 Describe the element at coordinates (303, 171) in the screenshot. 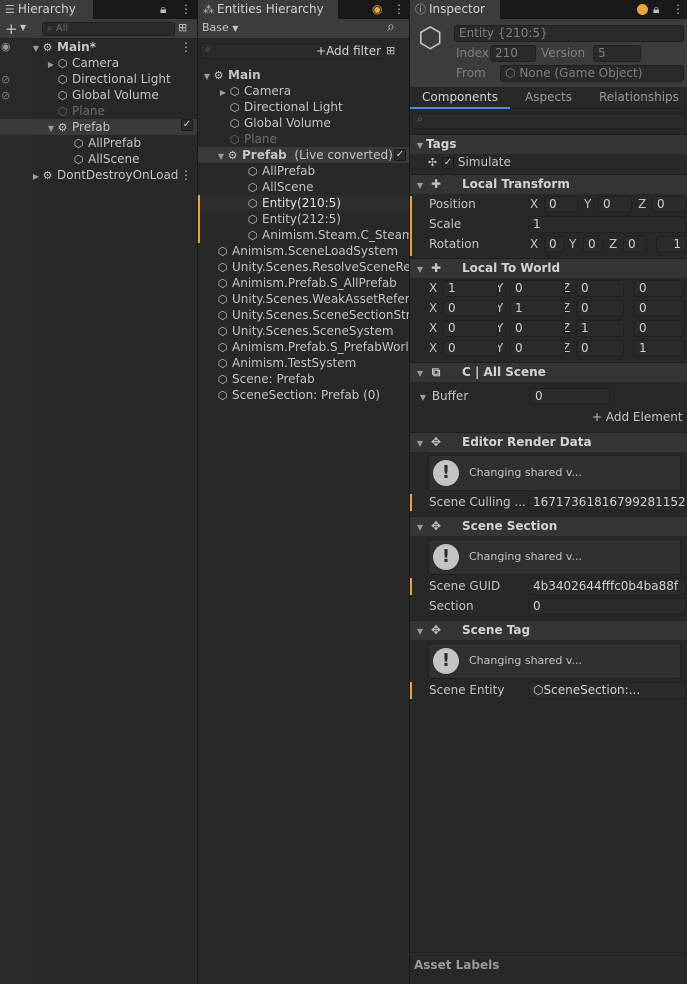

I see `ent-item-allprefab: ⬡ AllPrefab` at that location.